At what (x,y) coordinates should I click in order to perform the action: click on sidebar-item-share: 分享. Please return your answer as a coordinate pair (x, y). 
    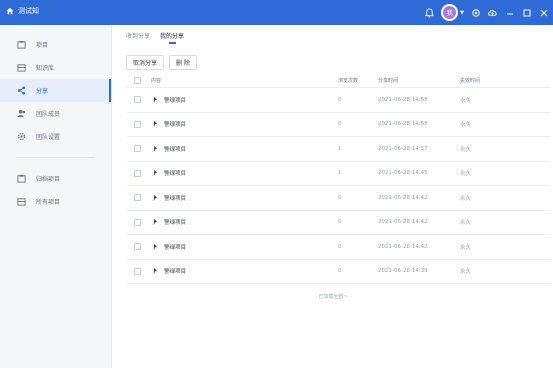
    Looking at the image, I should click on (55, 90).